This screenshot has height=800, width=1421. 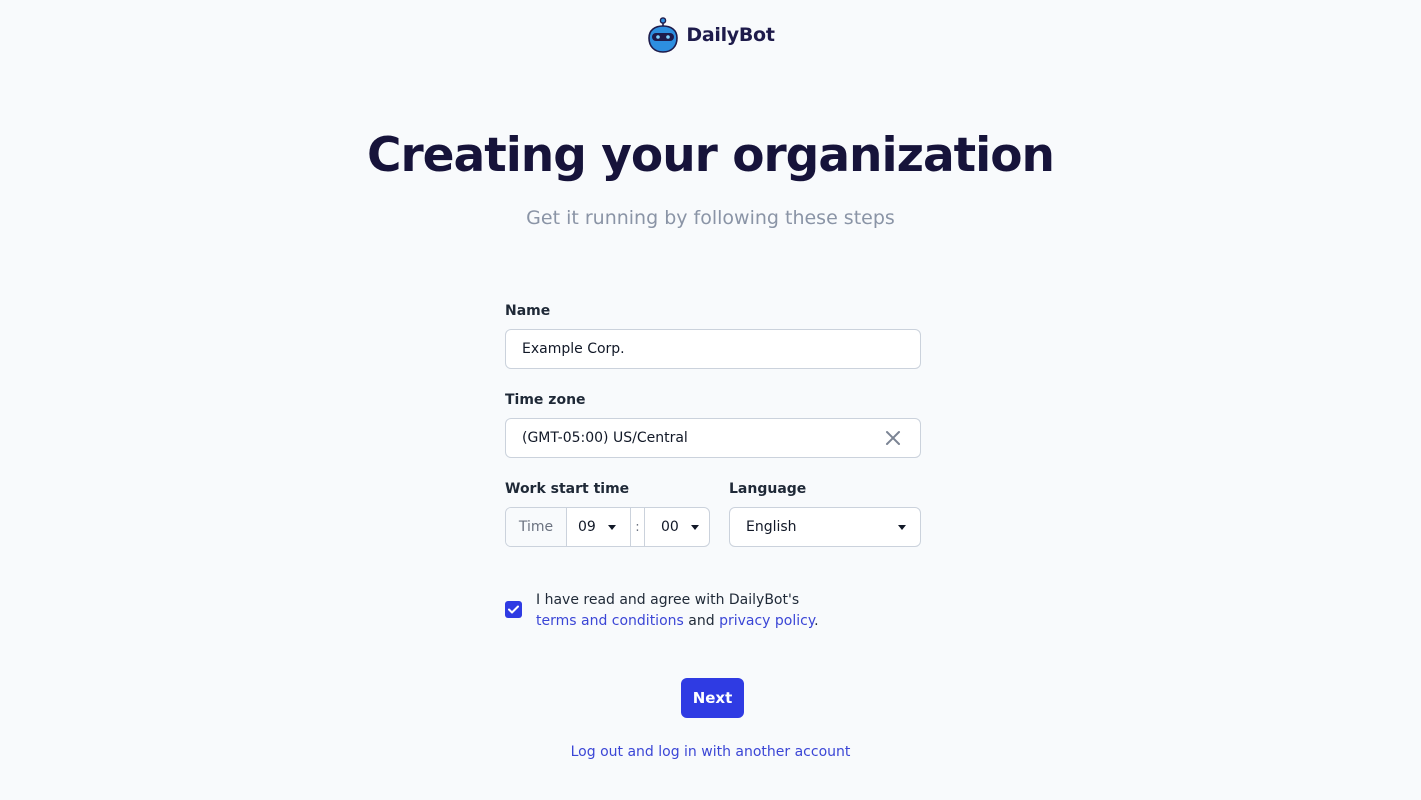 I want to click on page-subtitle: Get it running by following these steps, so click(x=710, y=218).